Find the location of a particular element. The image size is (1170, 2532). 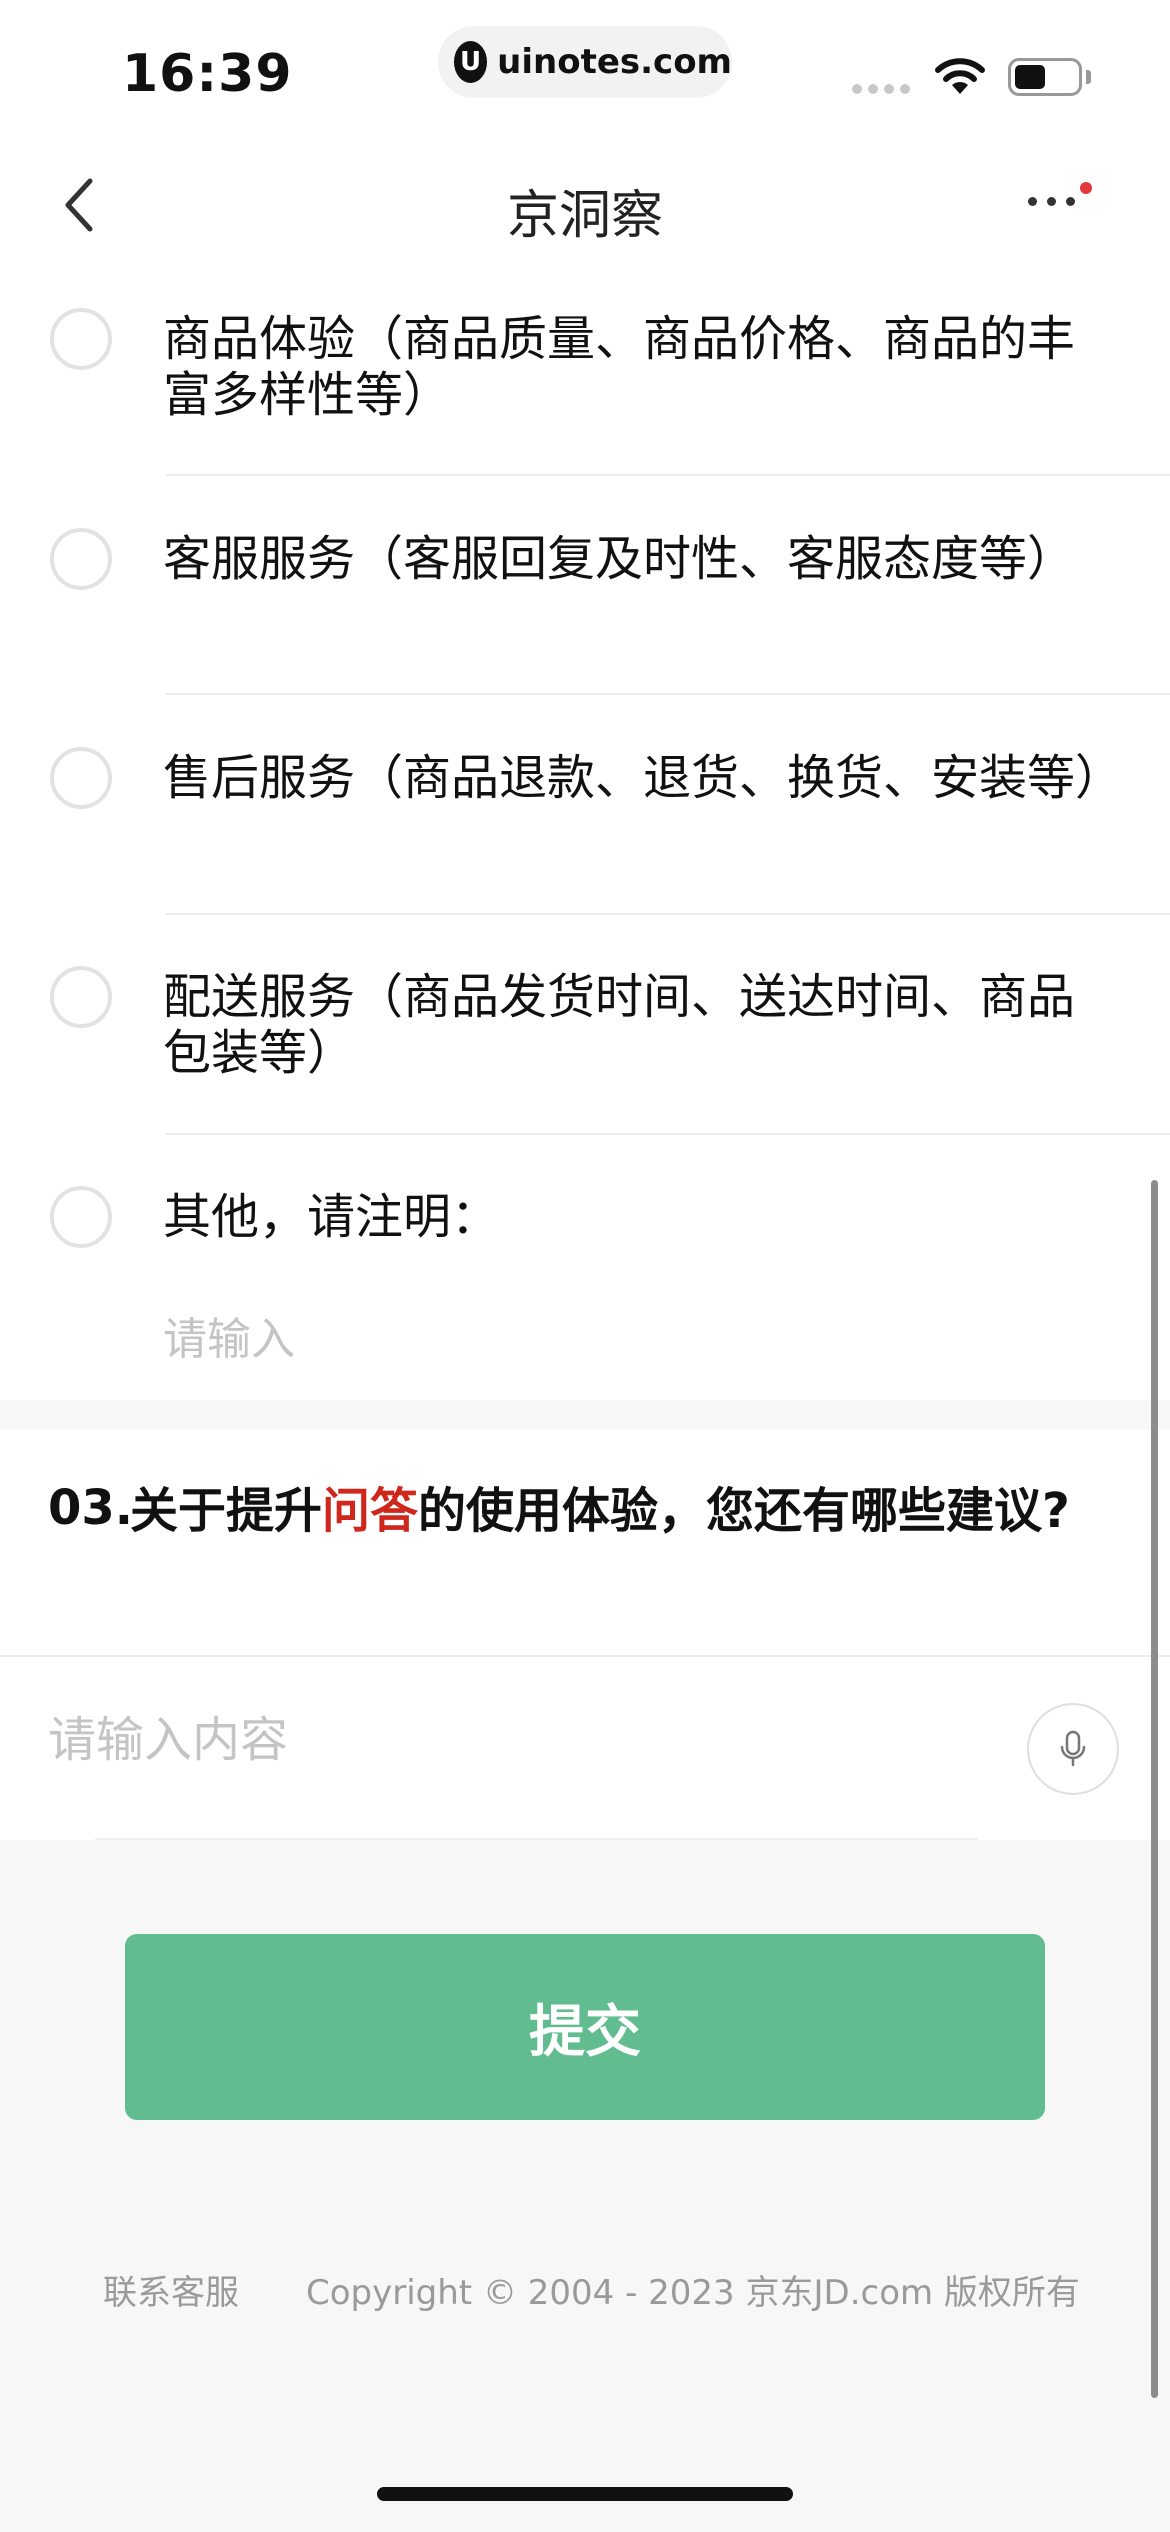

option-label: 售后服务（商品退款、退货、换货、安装等） is located at coordinates (643, 778).